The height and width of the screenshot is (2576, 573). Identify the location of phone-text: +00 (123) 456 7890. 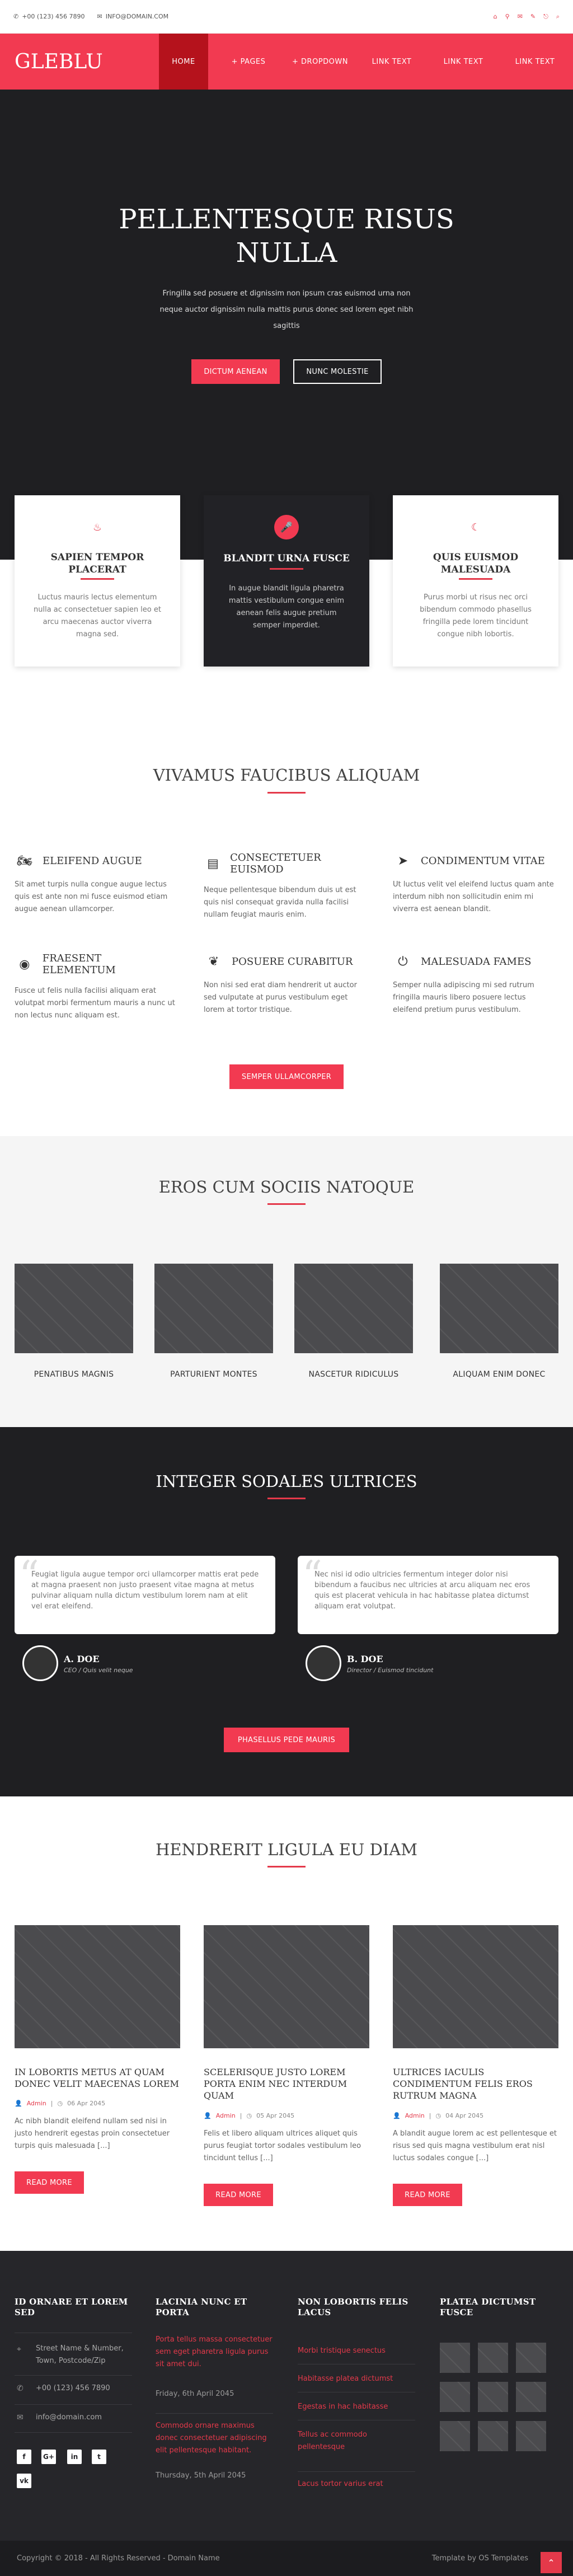
(53, 16).